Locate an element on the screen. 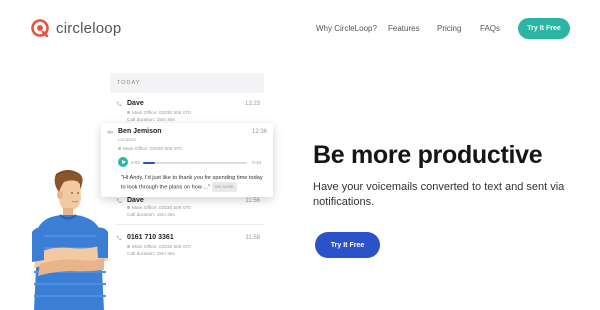 This screenshot has height=310, width=600. brand-name: circleloop is located at coordinates (89, 28).